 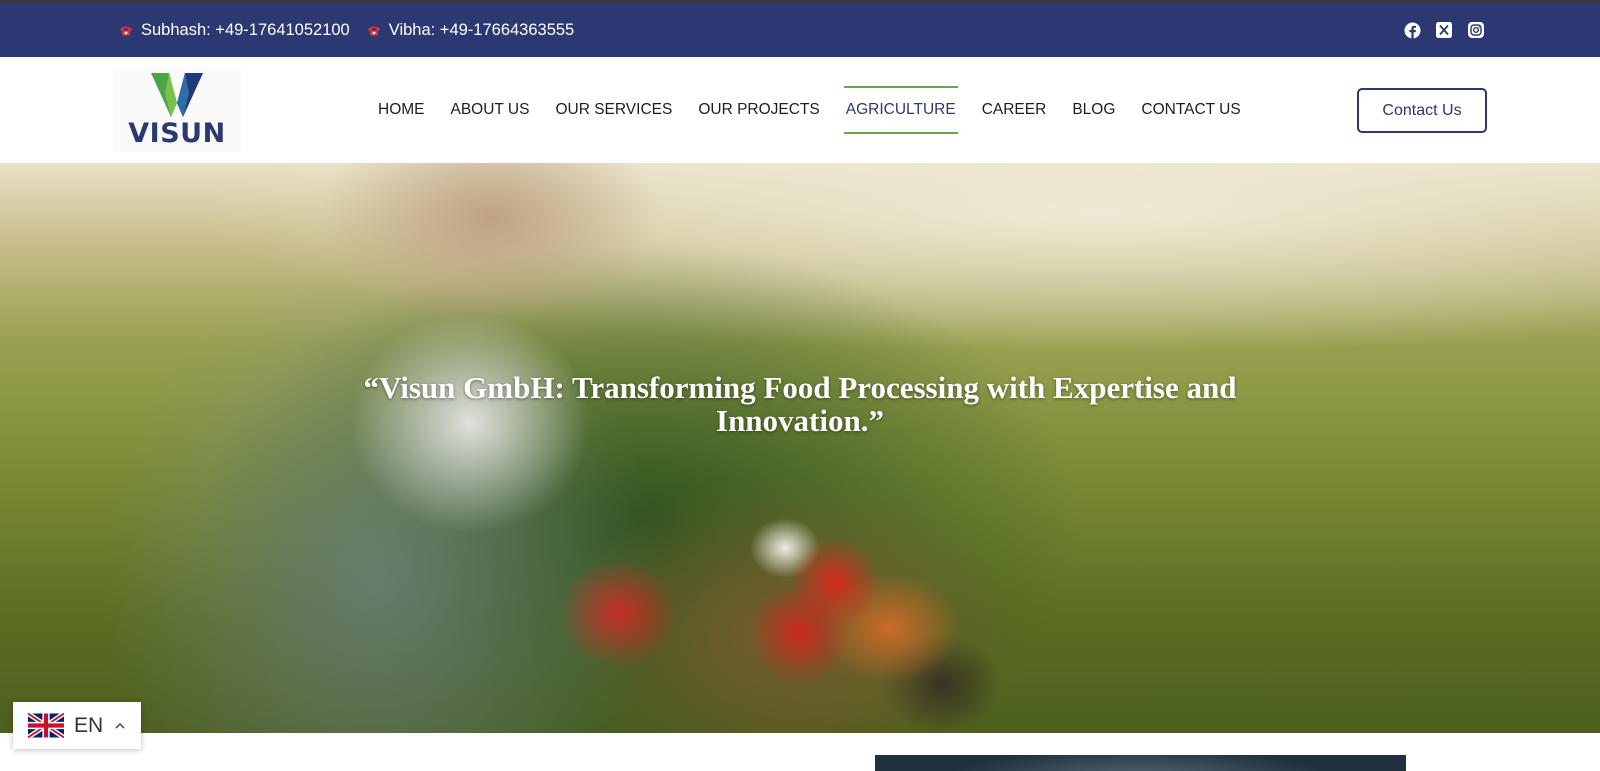 What do you see at coordinates (1476, 30) in the screenshot?
I see `instagram-icon` at bounding box center [1476, 30].